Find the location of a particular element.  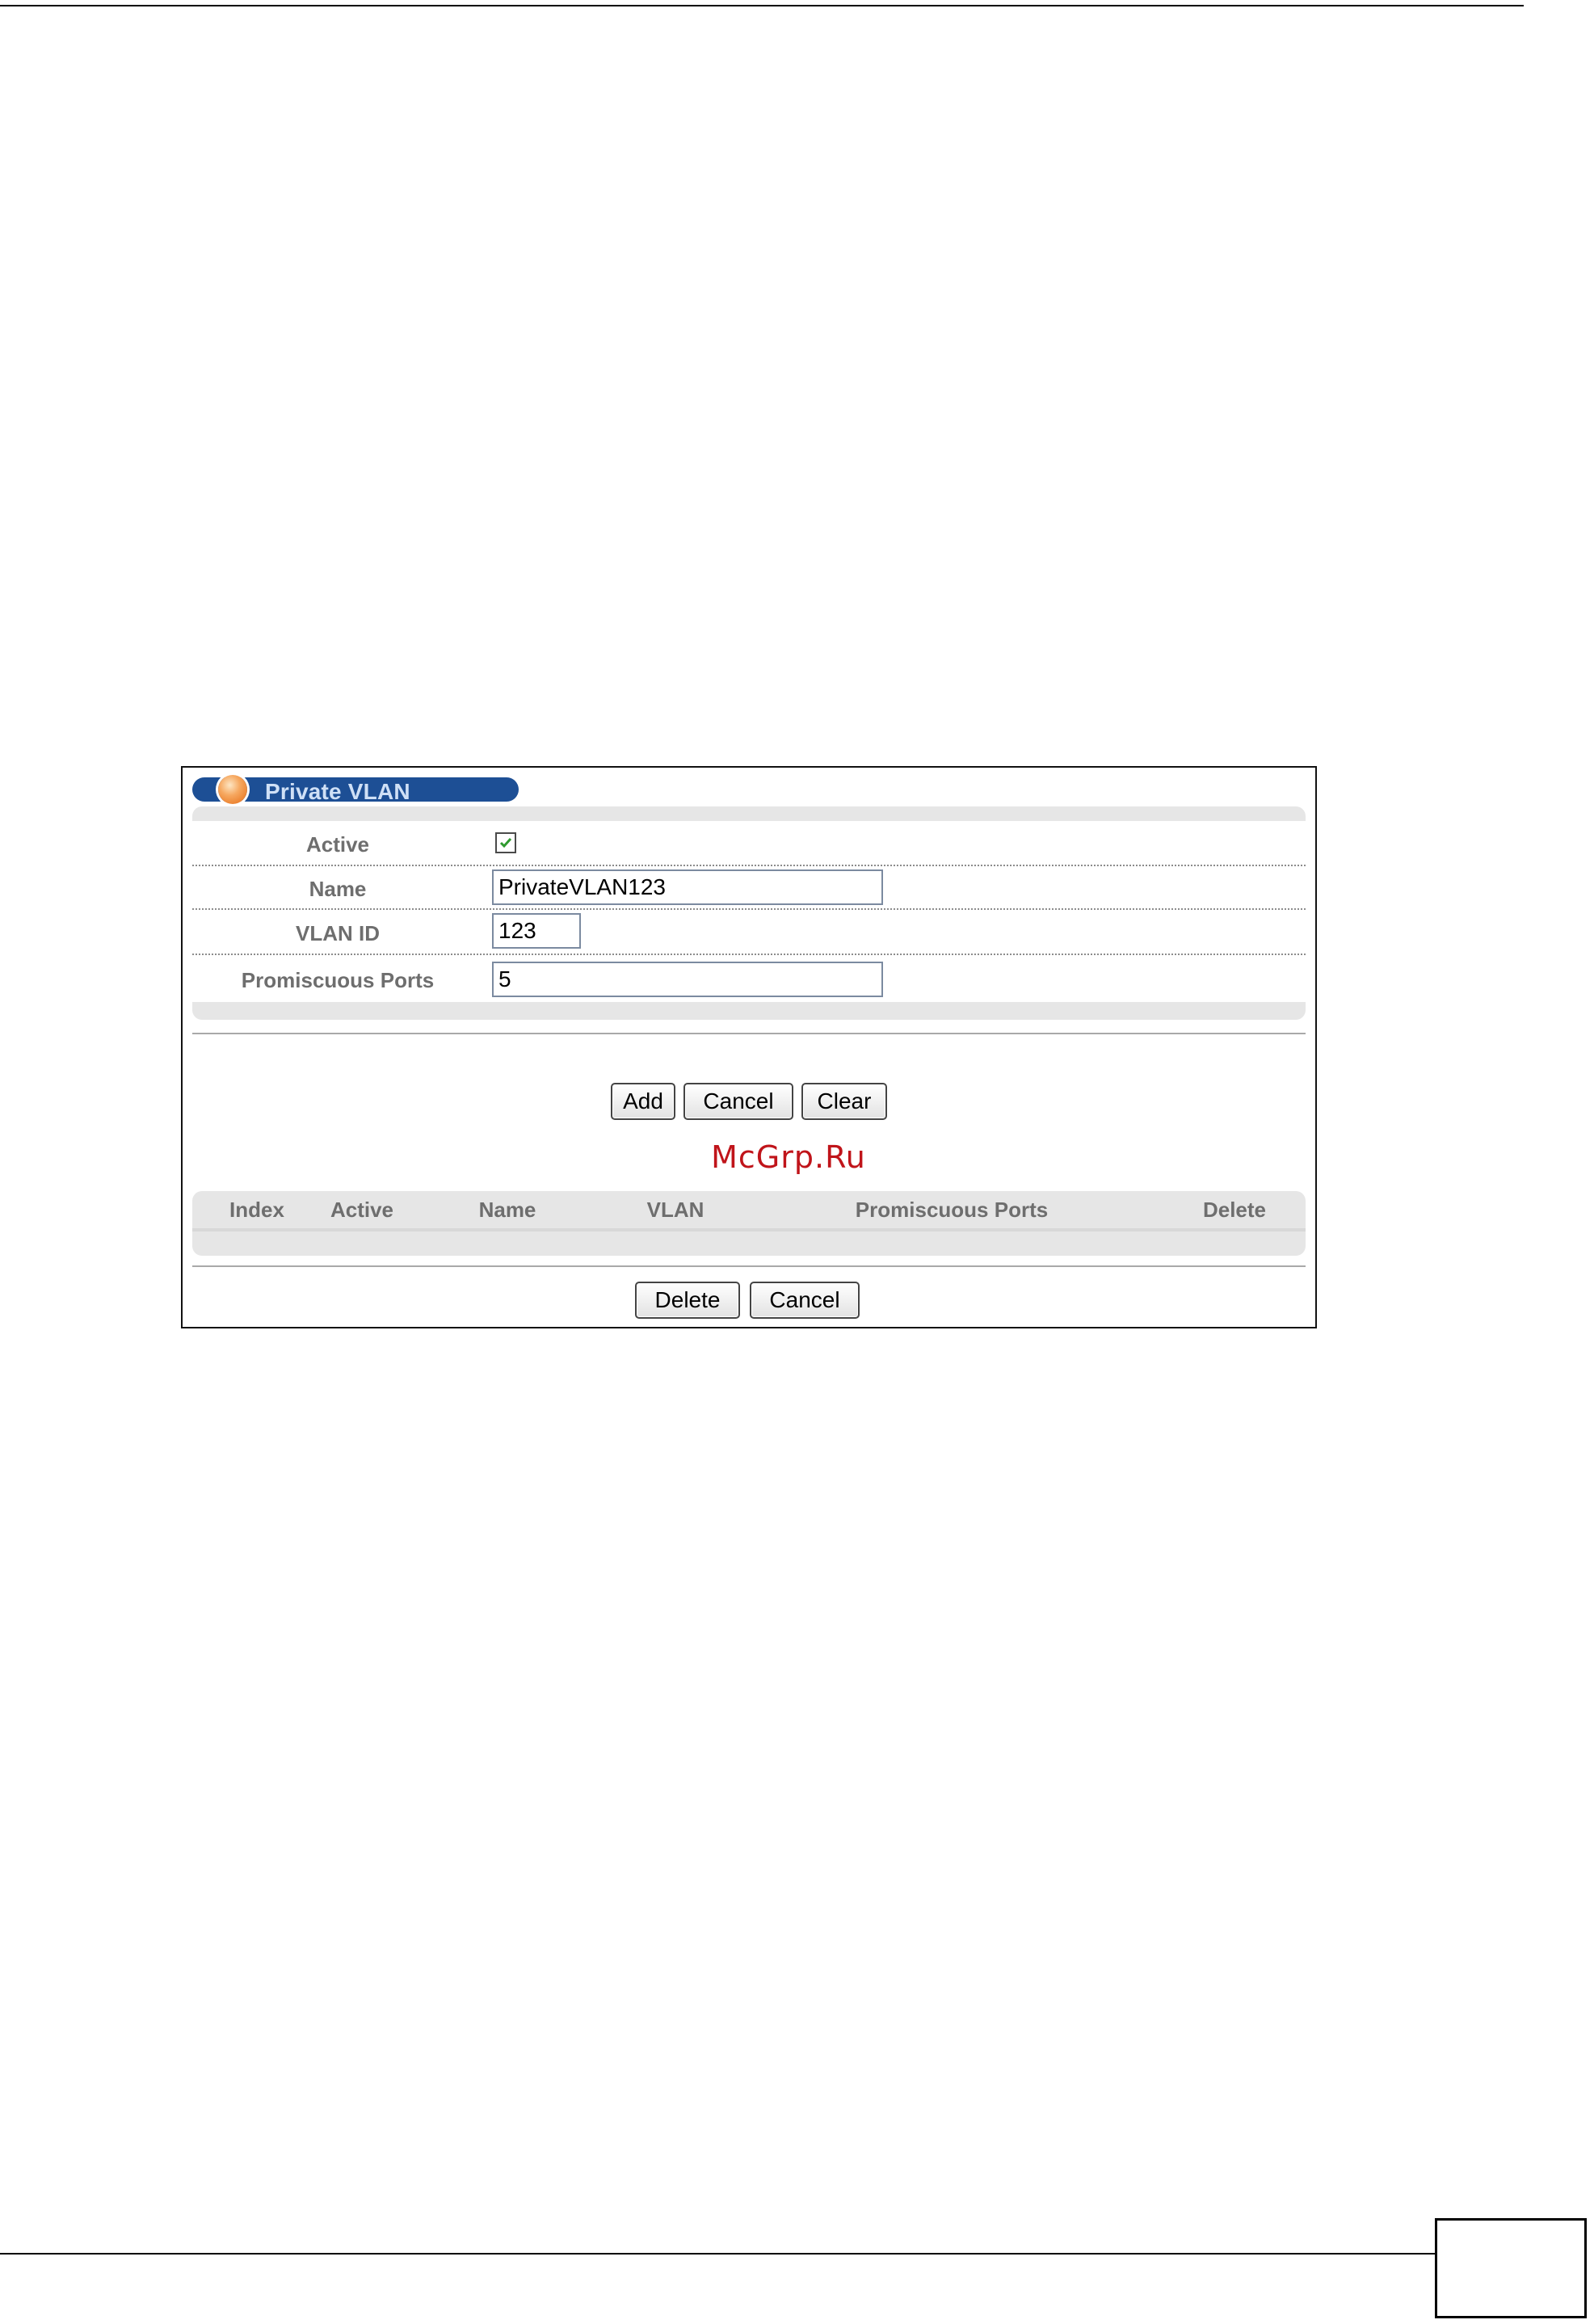

checkmark-icon is located at coordinates (505, 843).